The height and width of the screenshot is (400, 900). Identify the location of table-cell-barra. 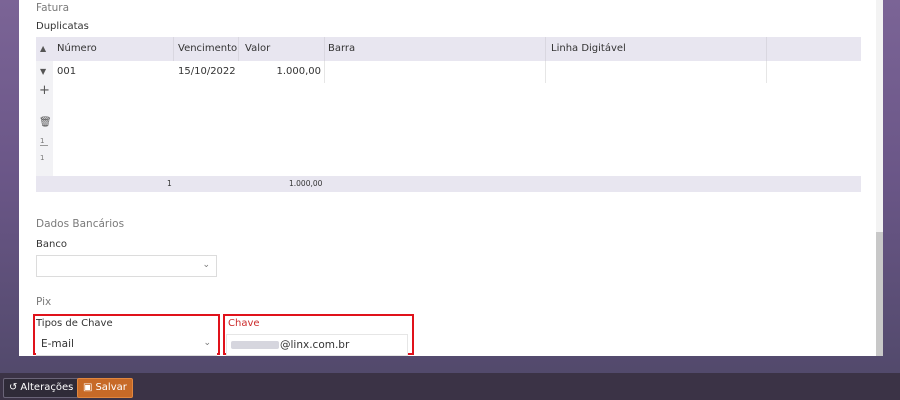
(437, 72).